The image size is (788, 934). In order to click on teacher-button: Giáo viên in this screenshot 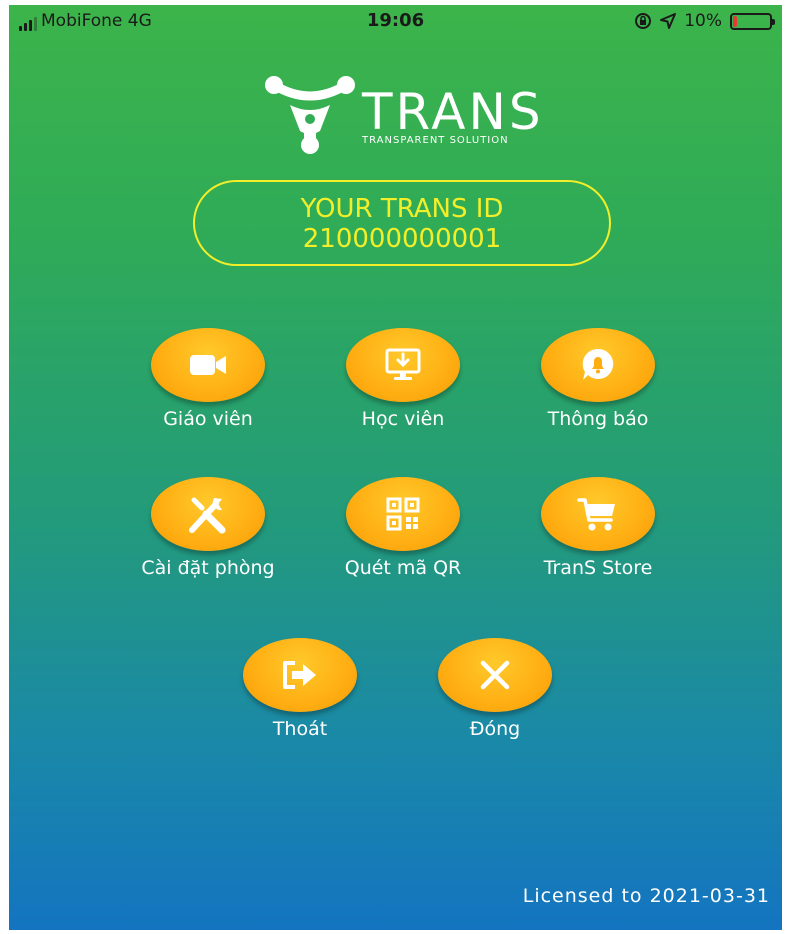, I will do `click(208, 379)`.